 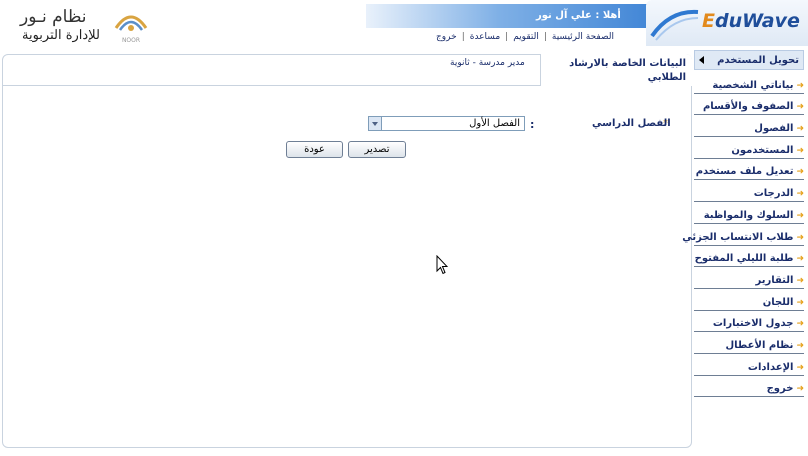 I want to click on noor-branding: نظام نـور للإدارة التربوية NOOR, so click(x=81, y=25).